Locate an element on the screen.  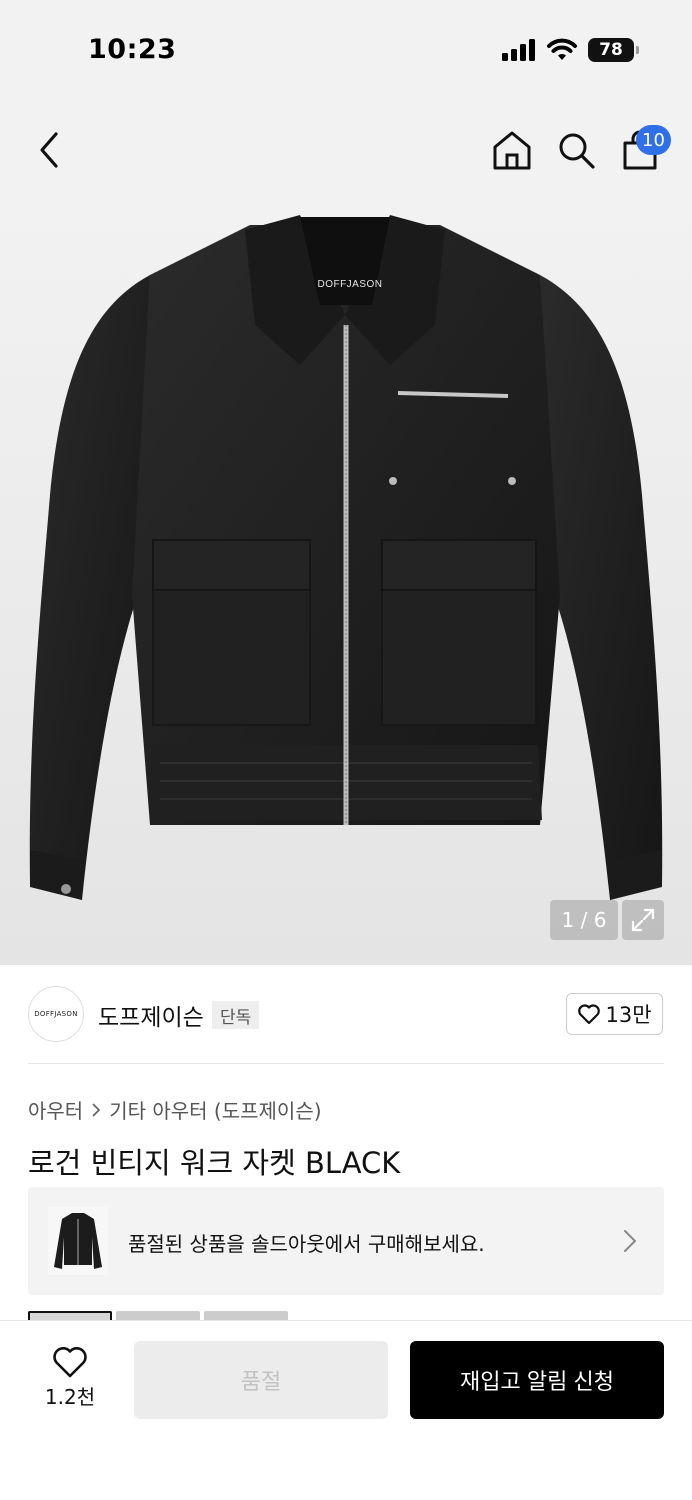
brand-name: 도프제이슨 is located at coordinates (151, 1015).